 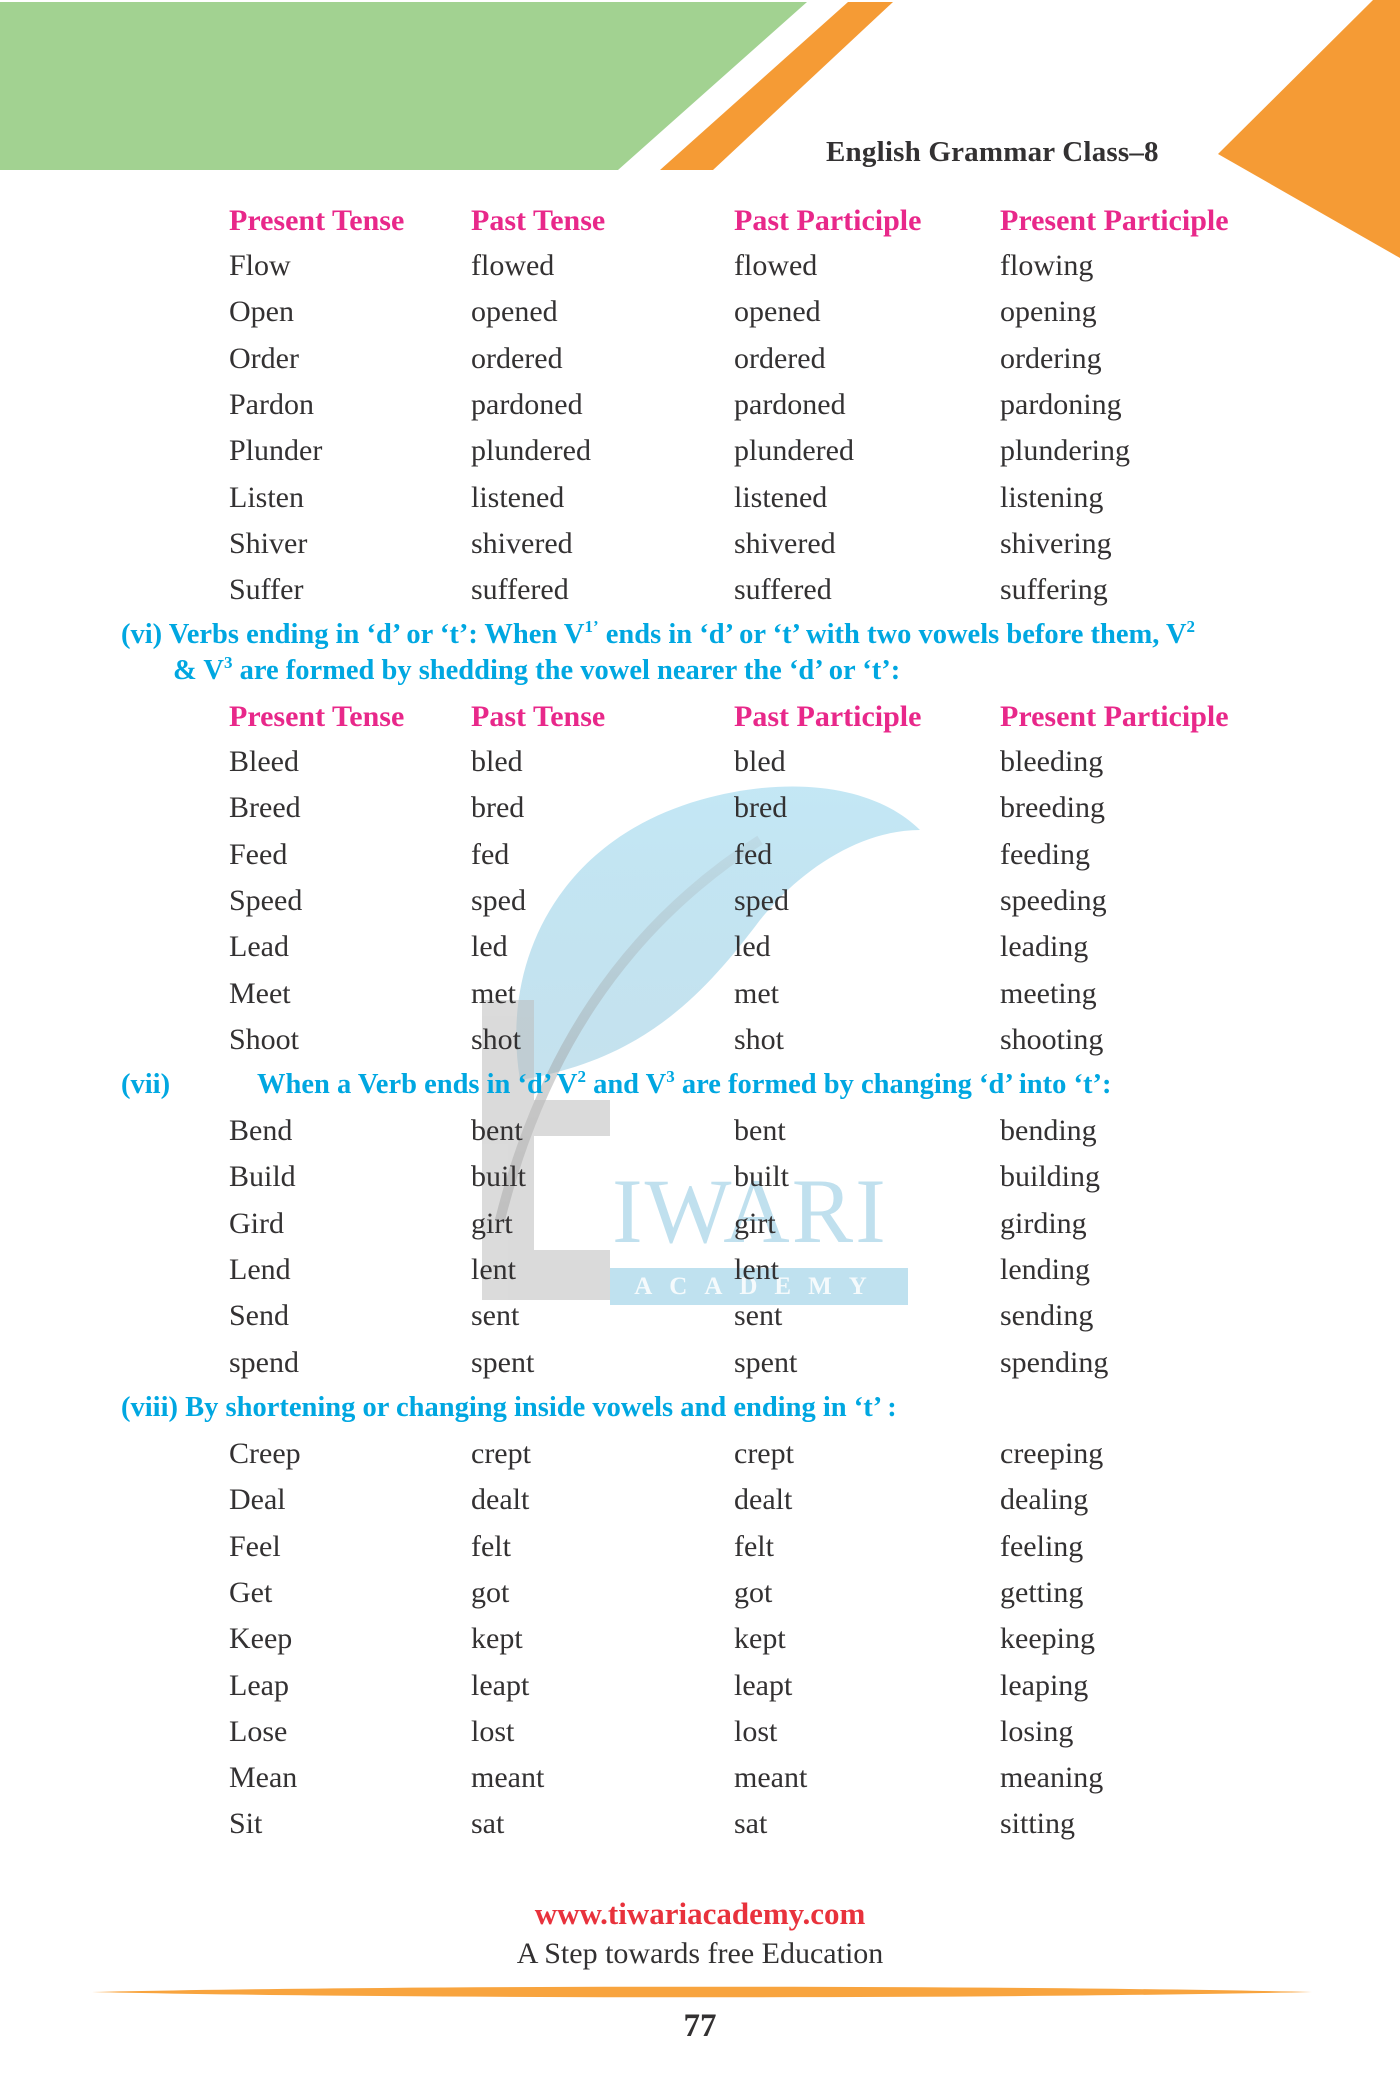 What do you see at coordinates (513, 265) in the screenshot?
I see `table1-cell-past-tense: flowed` at bounding box center [513, 265].